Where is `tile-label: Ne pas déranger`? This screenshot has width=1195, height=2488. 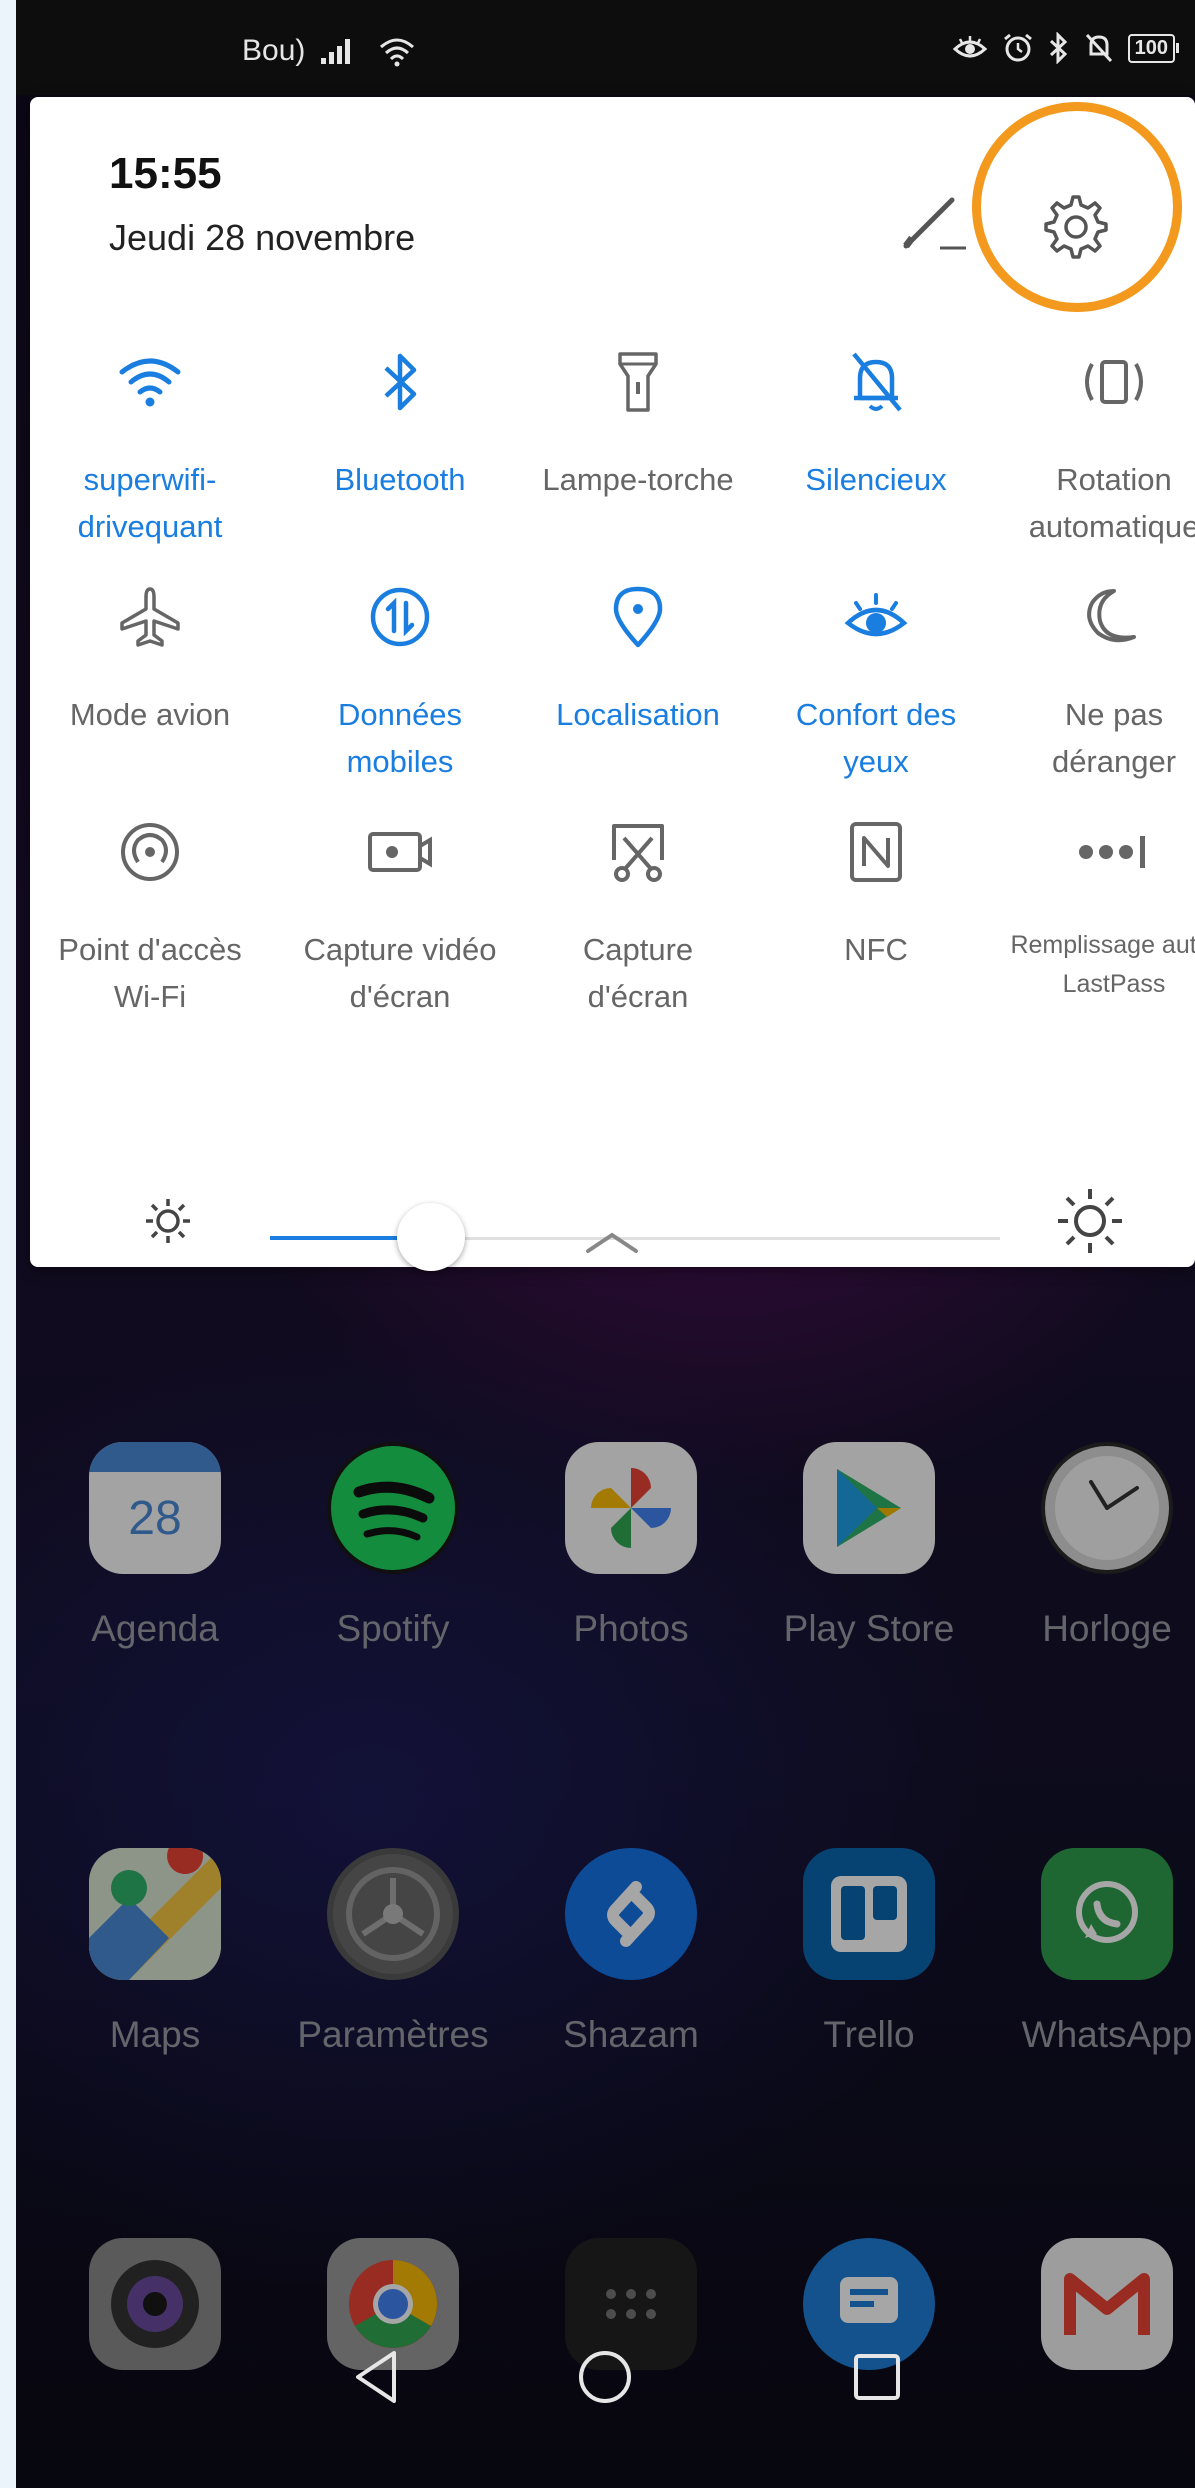 tile-label: Ne pas déranger is located at coordinates (1114, 738).